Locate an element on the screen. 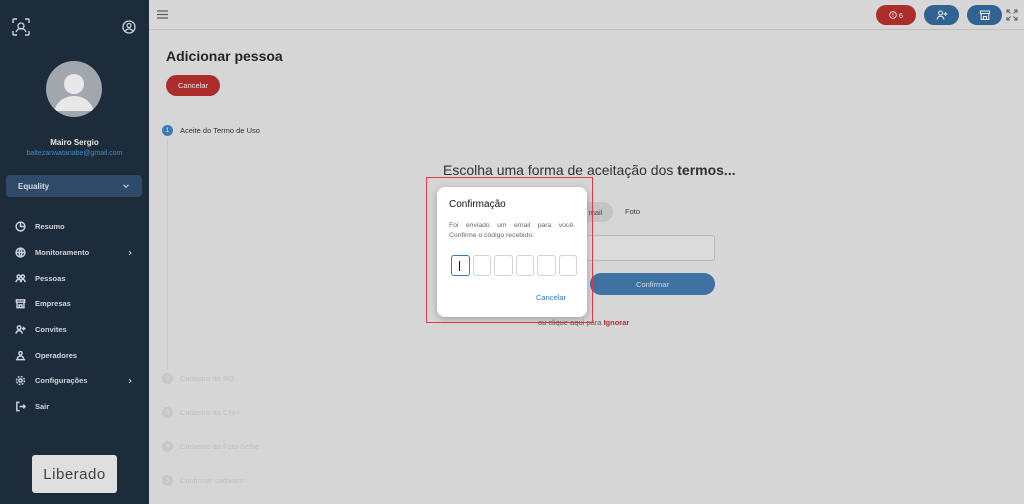 The height and width of the screenshot is (504, 1024). dialog-title: Confirmação is located at coordinates (477, 204).